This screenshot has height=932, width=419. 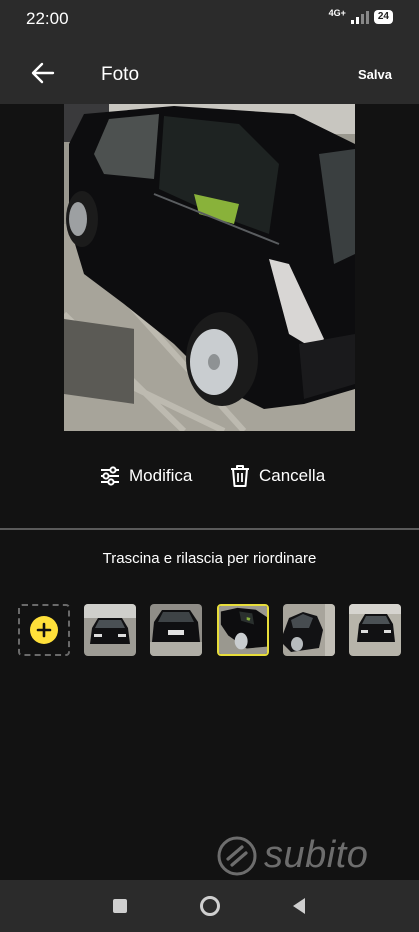 I want to click on square-icon, so click(x=120, y=906).